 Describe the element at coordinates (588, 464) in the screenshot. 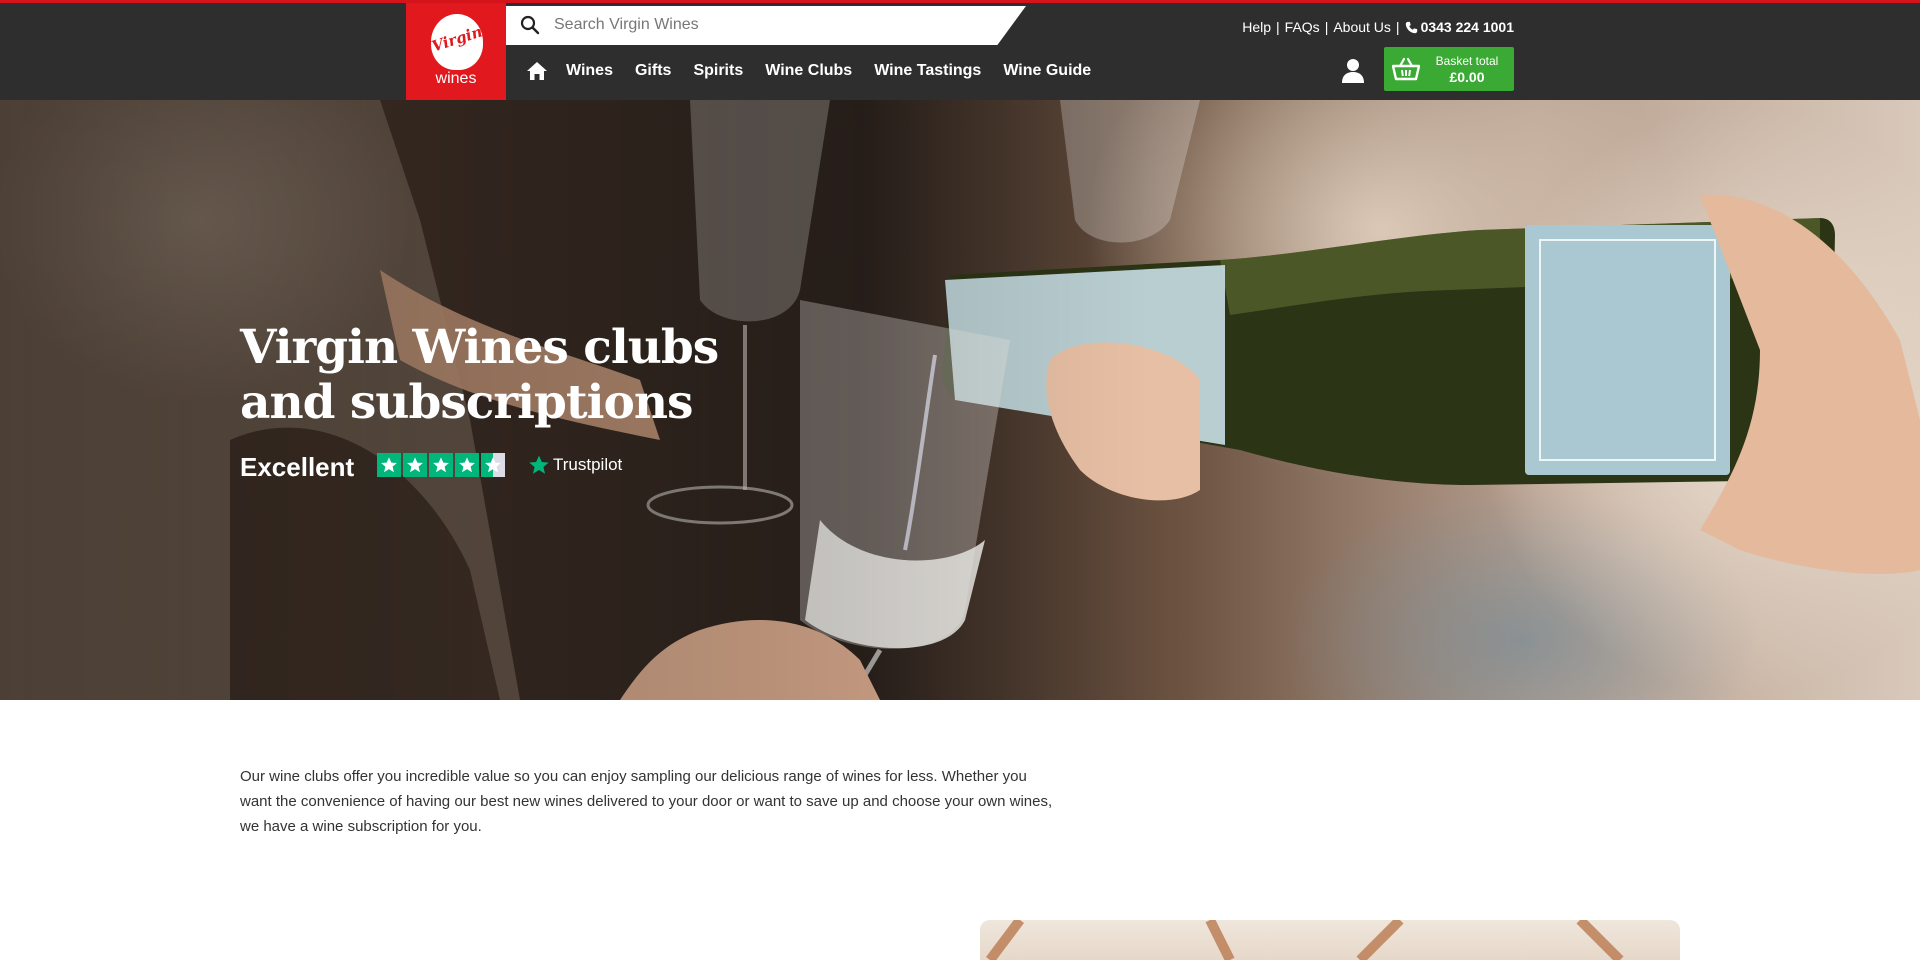

I see `trustpilot-brand: Trustpilot` at that location.